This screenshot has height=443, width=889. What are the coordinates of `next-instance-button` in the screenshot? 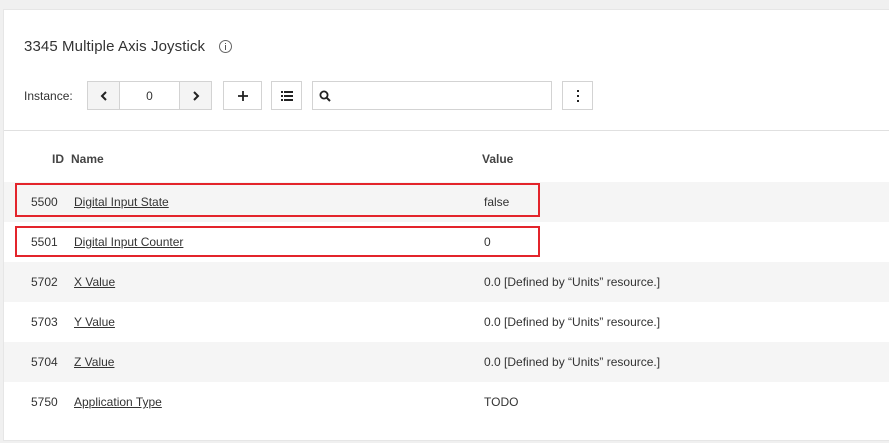 It's located at (195, 95).